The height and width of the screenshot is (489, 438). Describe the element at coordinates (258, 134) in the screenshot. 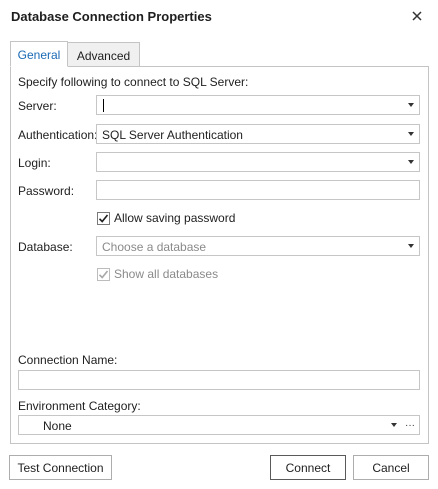

I see `authentication-combobox: SQL Server Authentication` at that location.